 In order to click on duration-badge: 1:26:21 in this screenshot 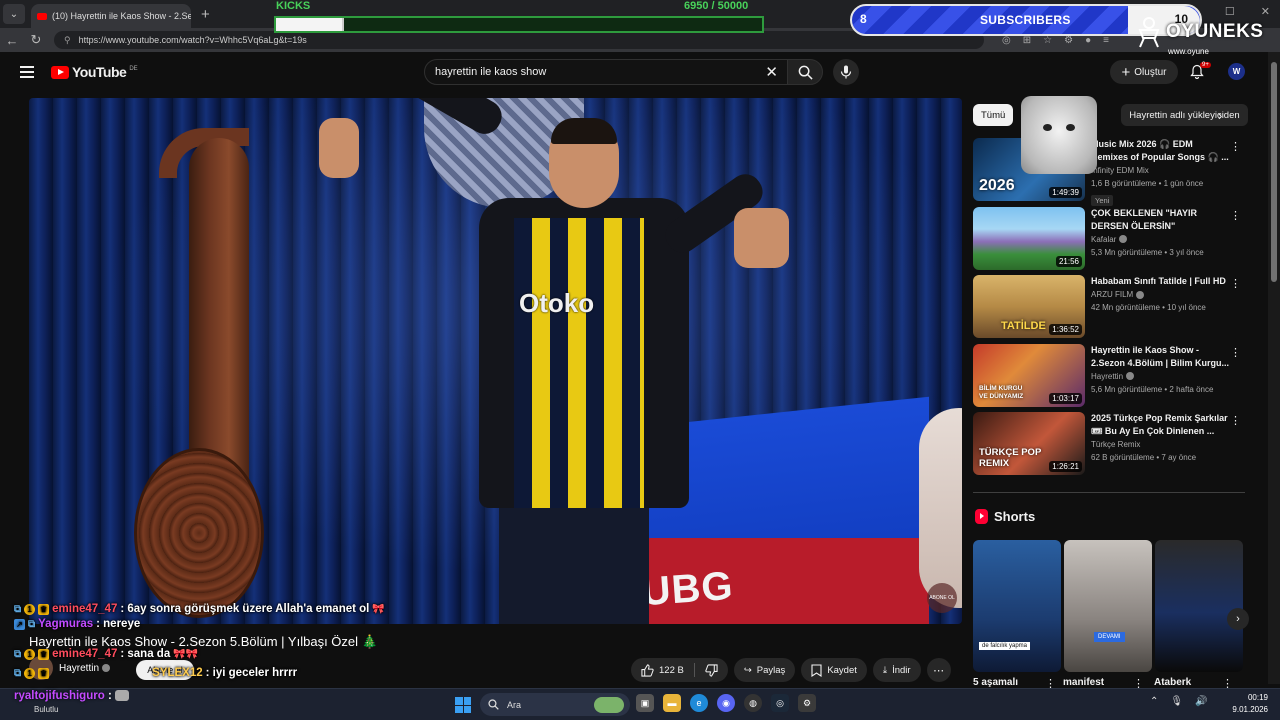, I will do `click(1065, 466)`.